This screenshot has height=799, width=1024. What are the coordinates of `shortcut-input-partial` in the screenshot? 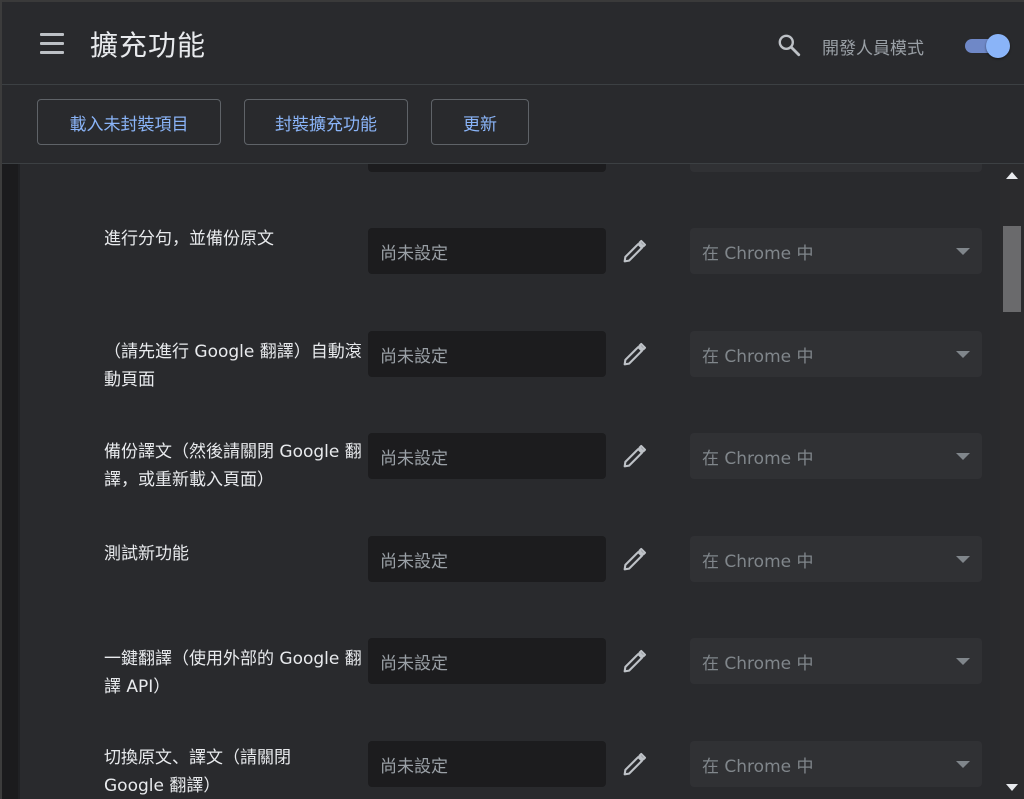 It's located at (487, 168).